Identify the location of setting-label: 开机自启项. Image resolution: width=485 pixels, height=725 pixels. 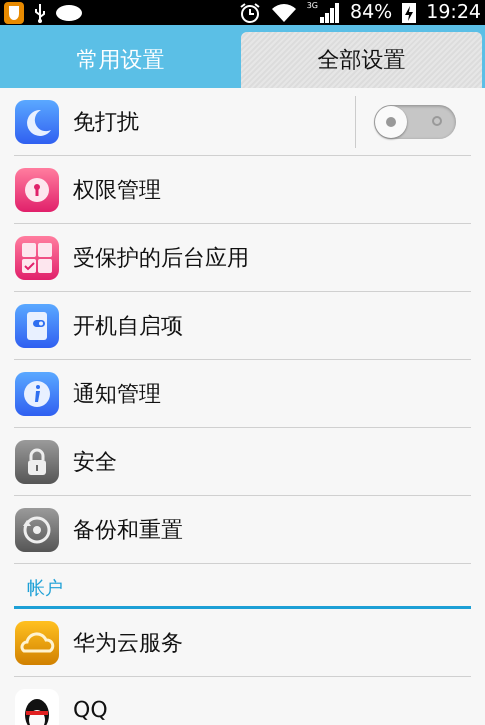
(264, 325).